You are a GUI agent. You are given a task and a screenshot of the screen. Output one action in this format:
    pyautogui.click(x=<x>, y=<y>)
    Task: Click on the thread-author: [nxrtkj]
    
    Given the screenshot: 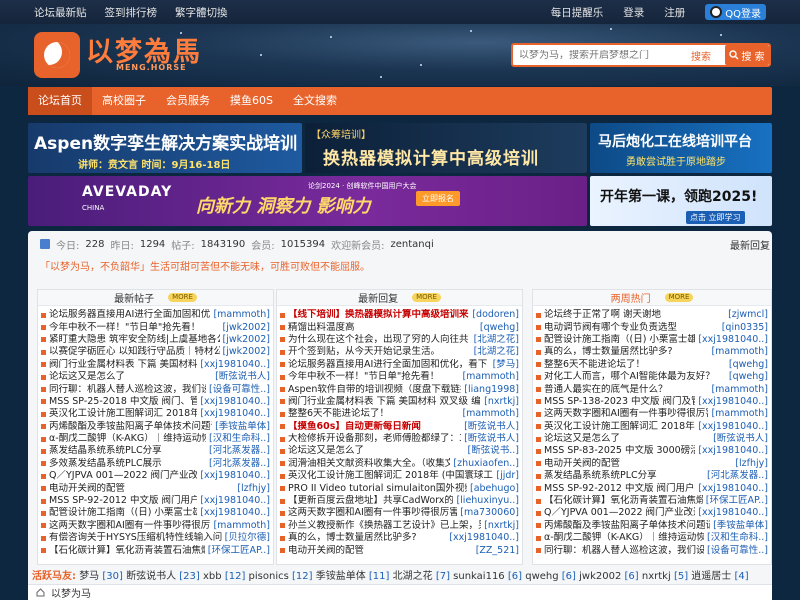 What is the action you would take?
    pyautogui.click(x=501, y=402)
    